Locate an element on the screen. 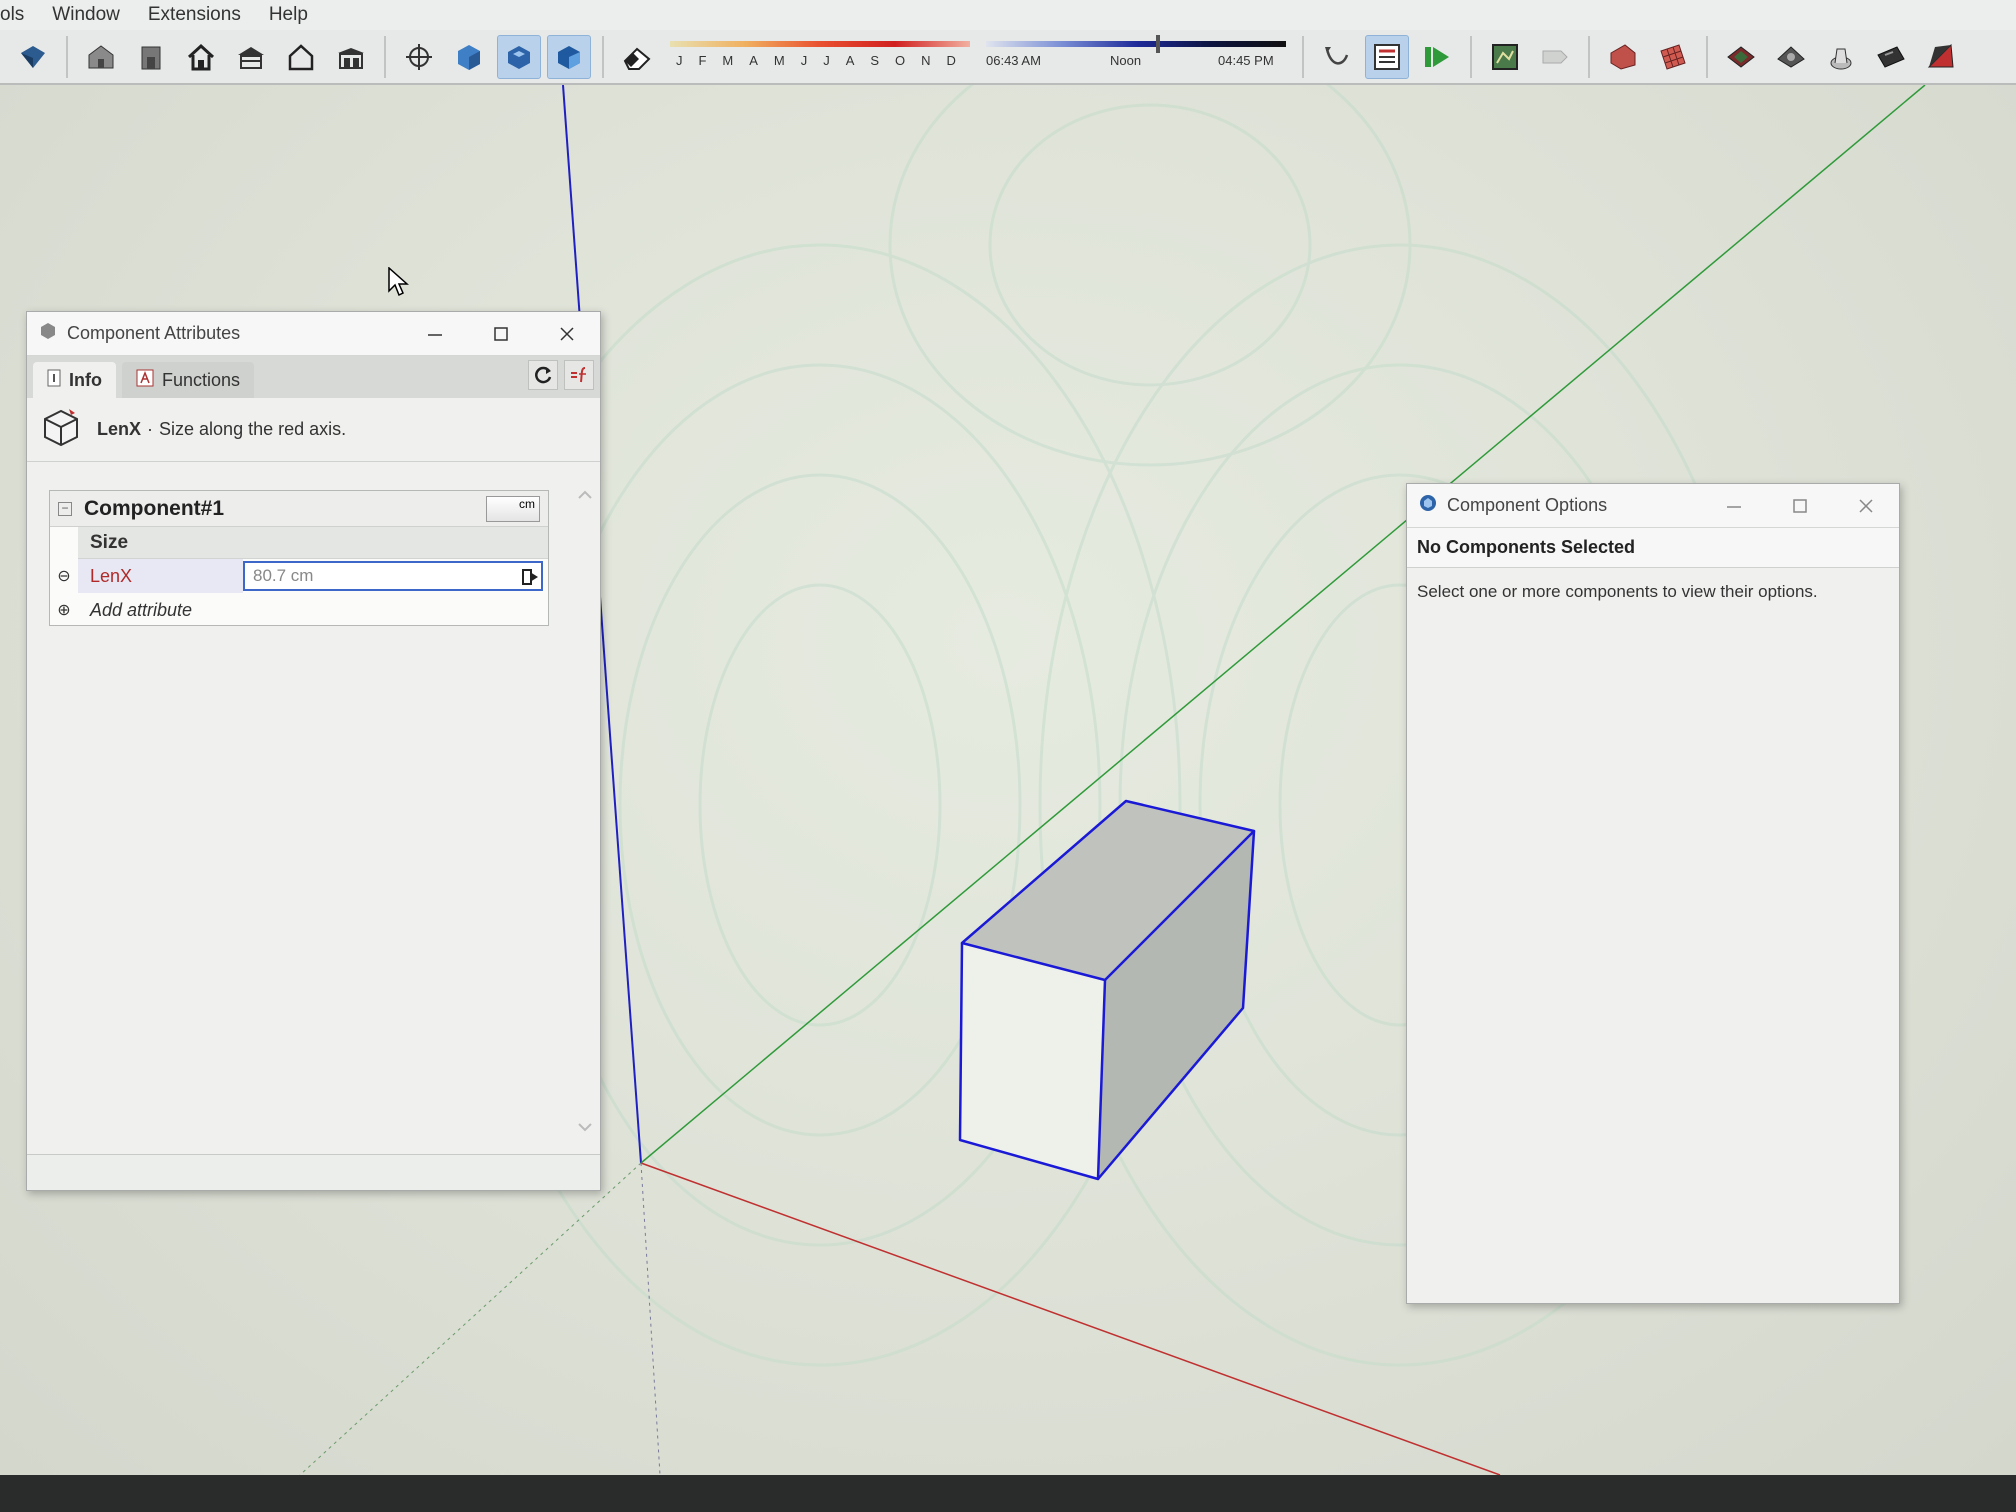 The height and width of the screenshot is (1512, 2016). month-label: S is located at coordinates (875, 60).